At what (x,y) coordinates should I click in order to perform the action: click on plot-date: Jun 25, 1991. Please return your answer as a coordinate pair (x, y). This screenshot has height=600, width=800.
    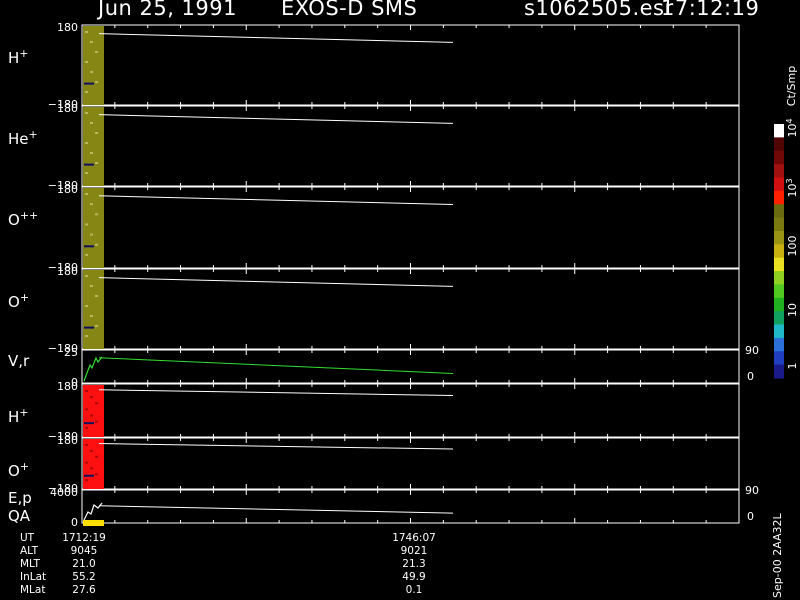
    Looking at the image, I should click on (168, 10).